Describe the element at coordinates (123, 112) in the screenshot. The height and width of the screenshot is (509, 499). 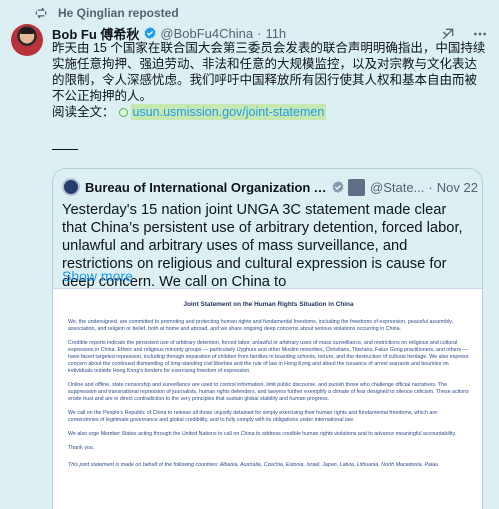
I see `link-indicator-icon` at that location.